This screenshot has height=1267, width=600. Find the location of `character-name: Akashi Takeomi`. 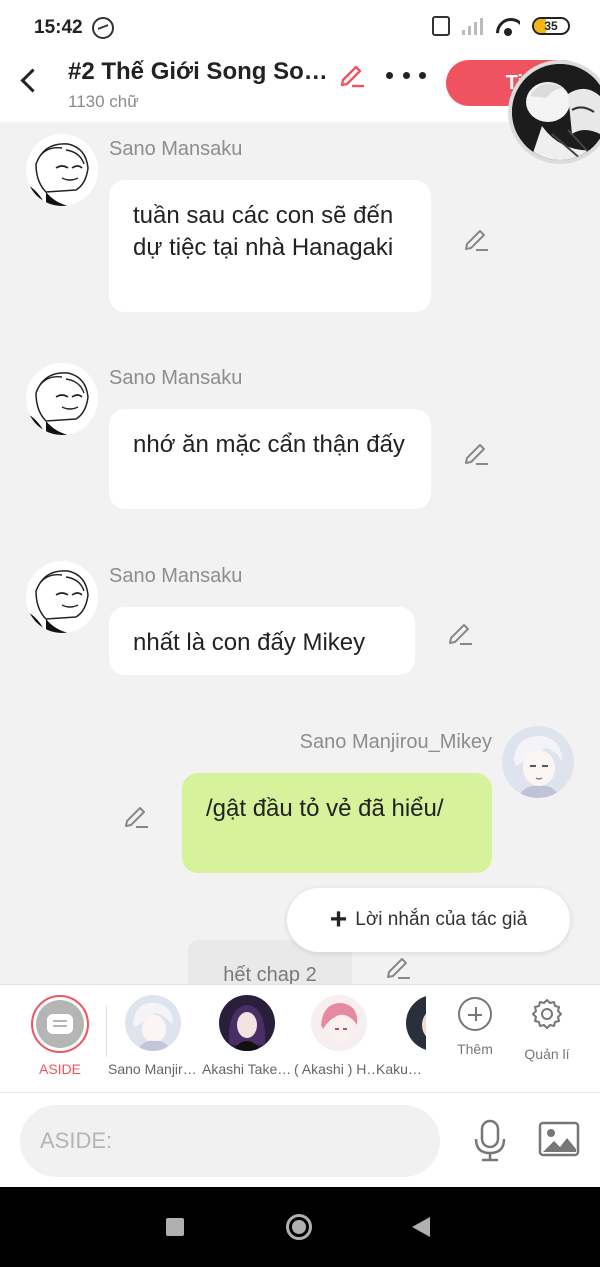

character-name: Akashi Takeomi is located at coordinates (247, 1069).